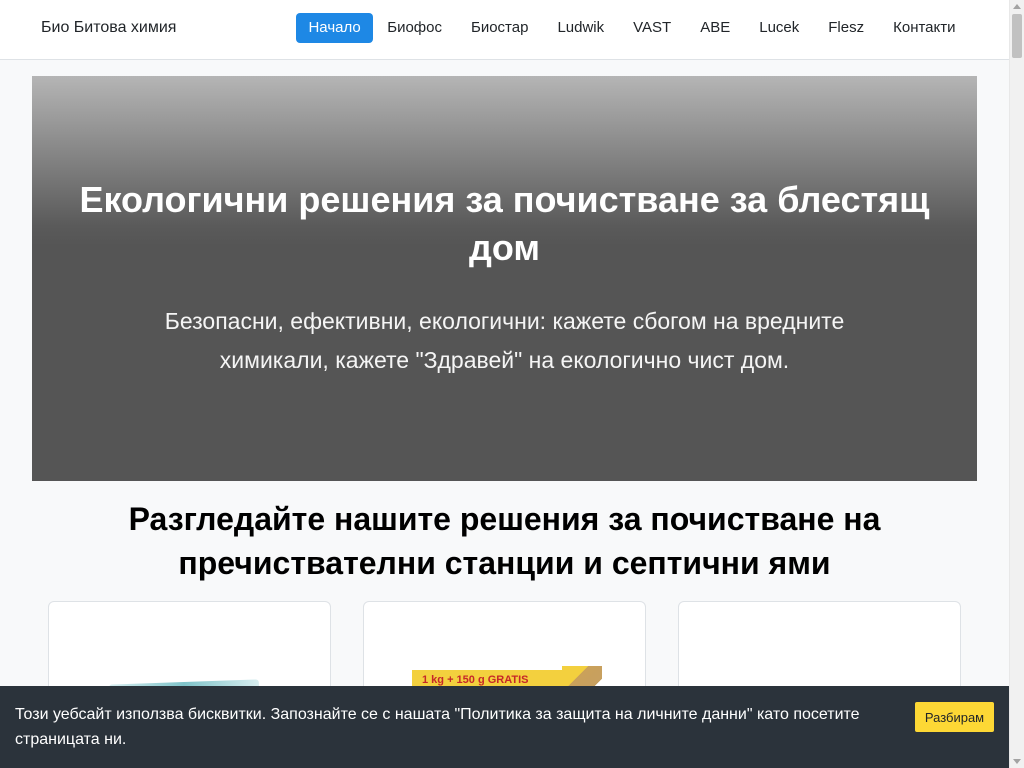 This screenshot has height=768, width=1024. Describe the element at coordinates (846, 28) in the screenshot. I see `nav-item-flesz: Flesz` at that location.